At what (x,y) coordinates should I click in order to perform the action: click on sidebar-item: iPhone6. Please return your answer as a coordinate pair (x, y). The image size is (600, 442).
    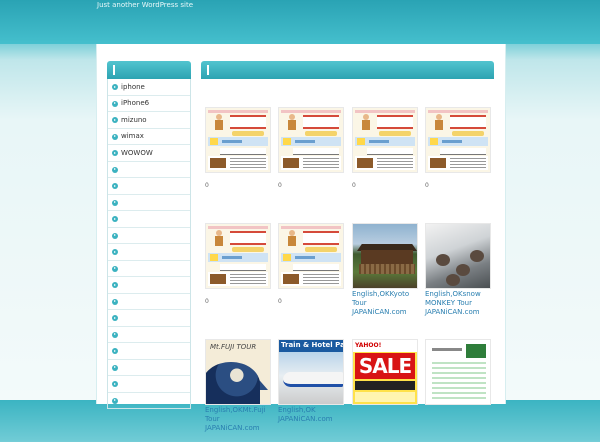
    Looking at the image, I should click on (149, 103).